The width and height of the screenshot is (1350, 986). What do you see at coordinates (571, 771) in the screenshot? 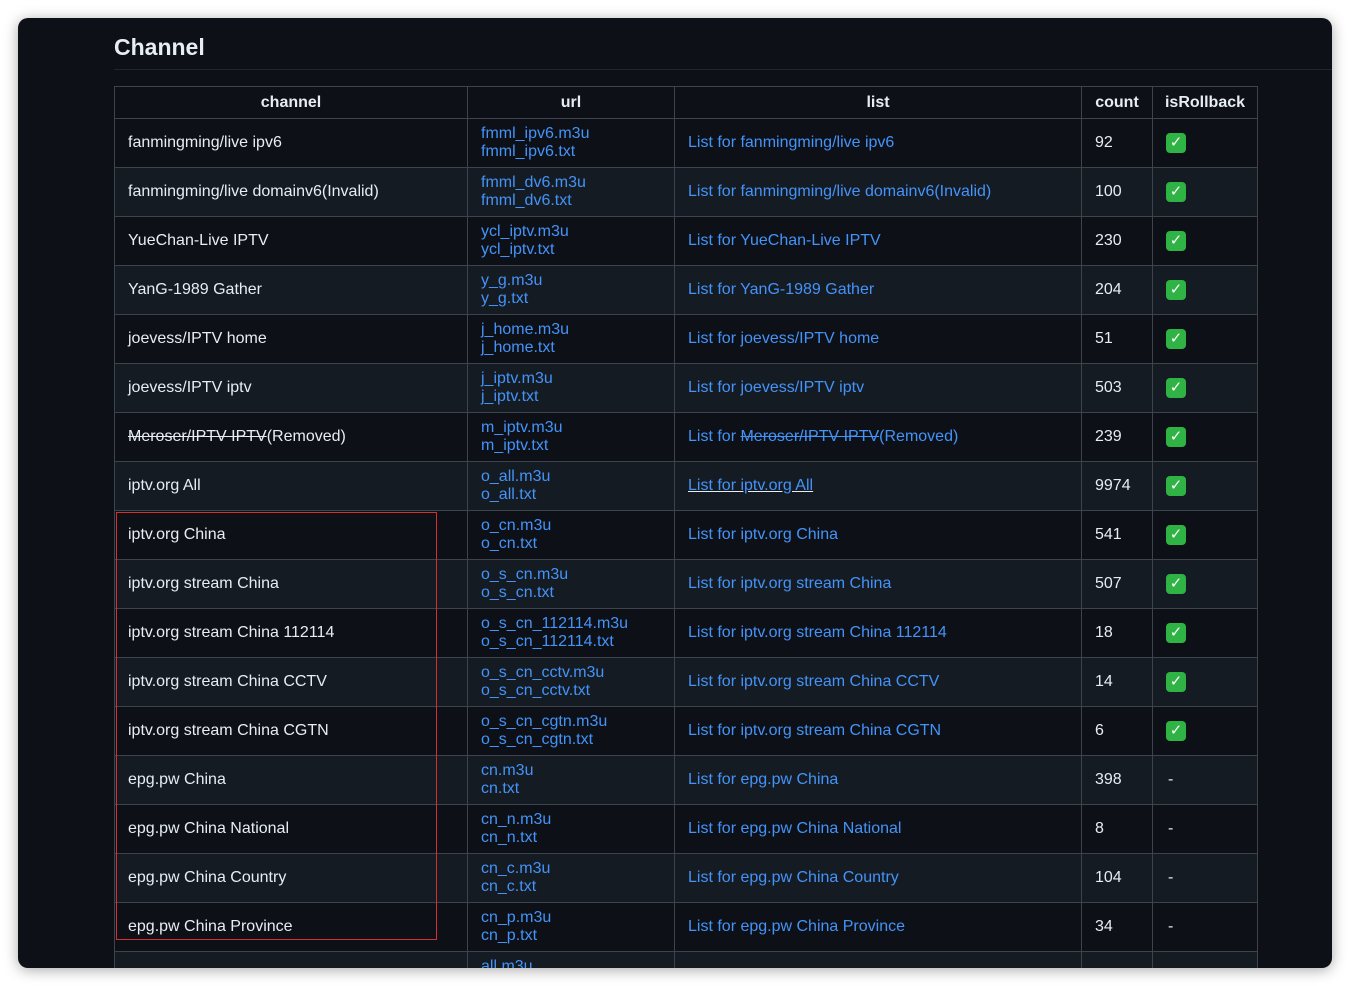
I see `m3u-link: cn.m3u` at bounding box center [571, 771].